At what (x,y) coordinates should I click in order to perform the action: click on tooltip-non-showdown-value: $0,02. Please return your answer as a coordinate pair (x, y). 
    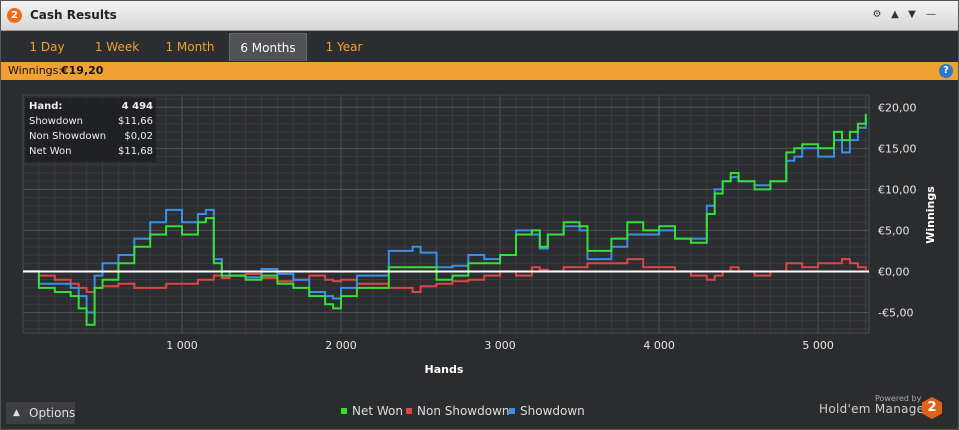
    Looking at the image, I should click on (138, 136).